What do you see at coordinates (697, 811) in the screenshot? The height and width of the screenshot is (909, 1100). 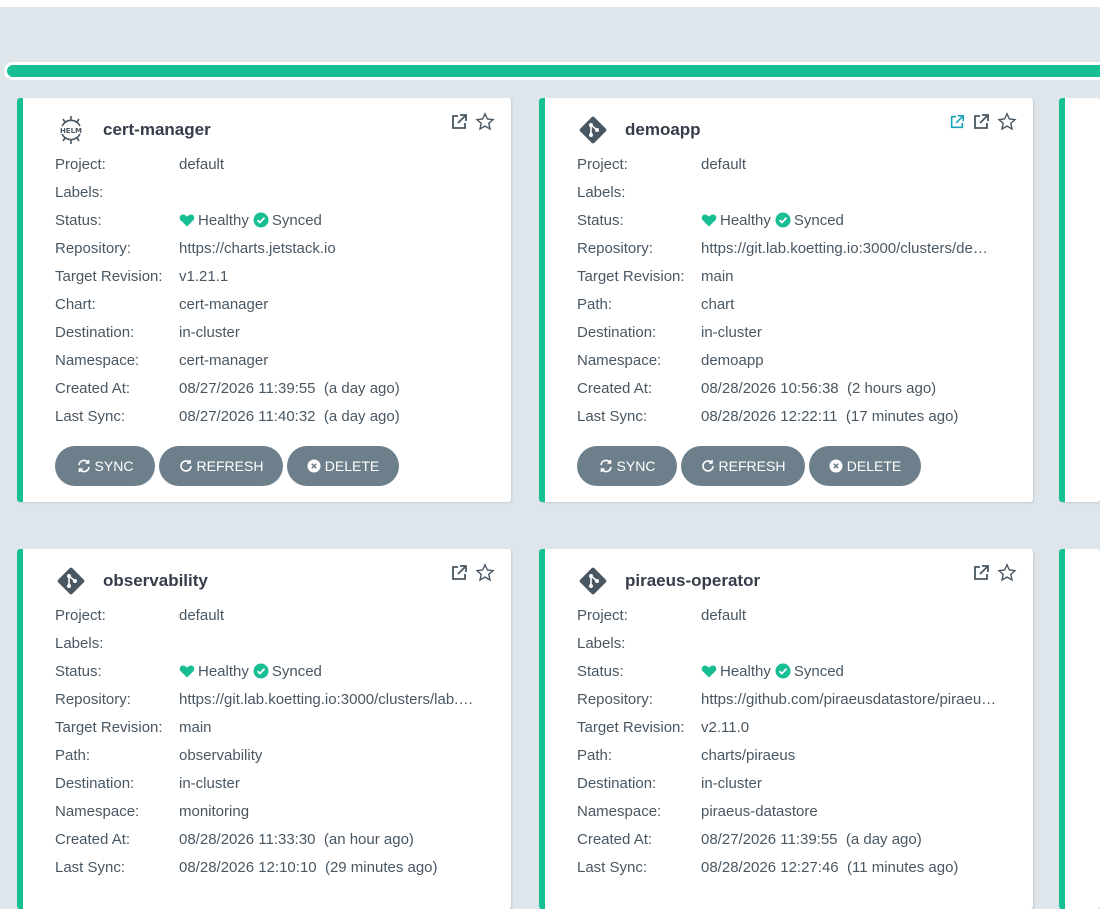 I see `row-namespace: Namespace: piraeus-datastore` at bounding box center [697, 811].